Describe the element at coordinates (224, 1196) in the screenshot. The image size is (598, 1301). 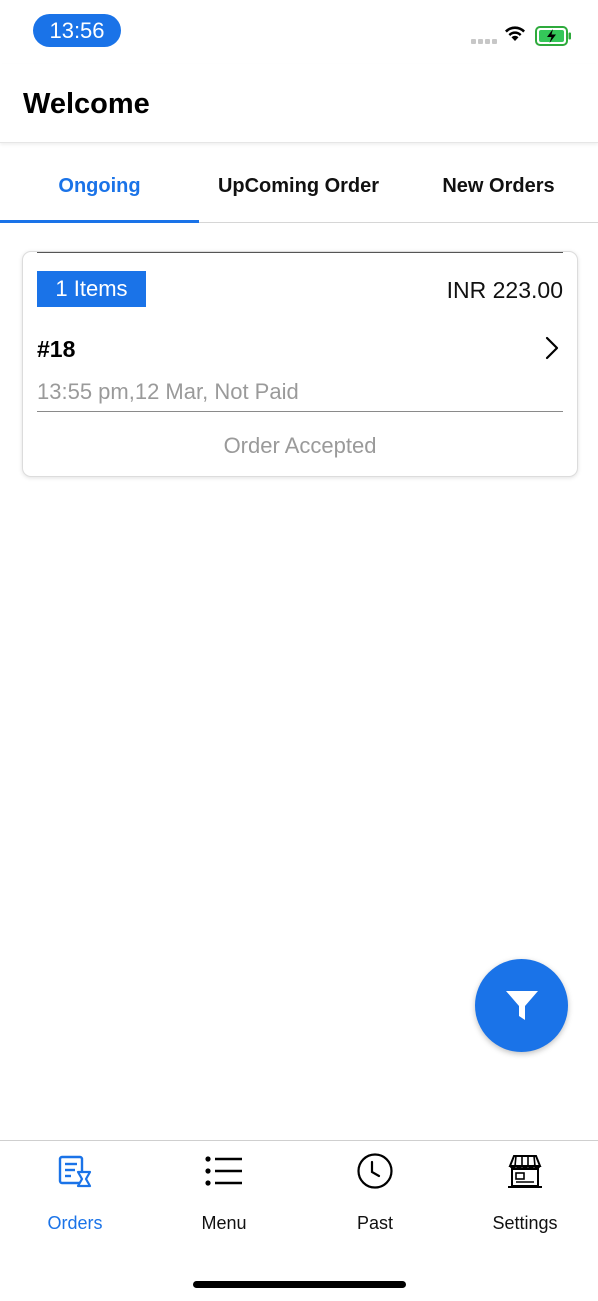
I see `nav-item-menu: Menu` at that location.